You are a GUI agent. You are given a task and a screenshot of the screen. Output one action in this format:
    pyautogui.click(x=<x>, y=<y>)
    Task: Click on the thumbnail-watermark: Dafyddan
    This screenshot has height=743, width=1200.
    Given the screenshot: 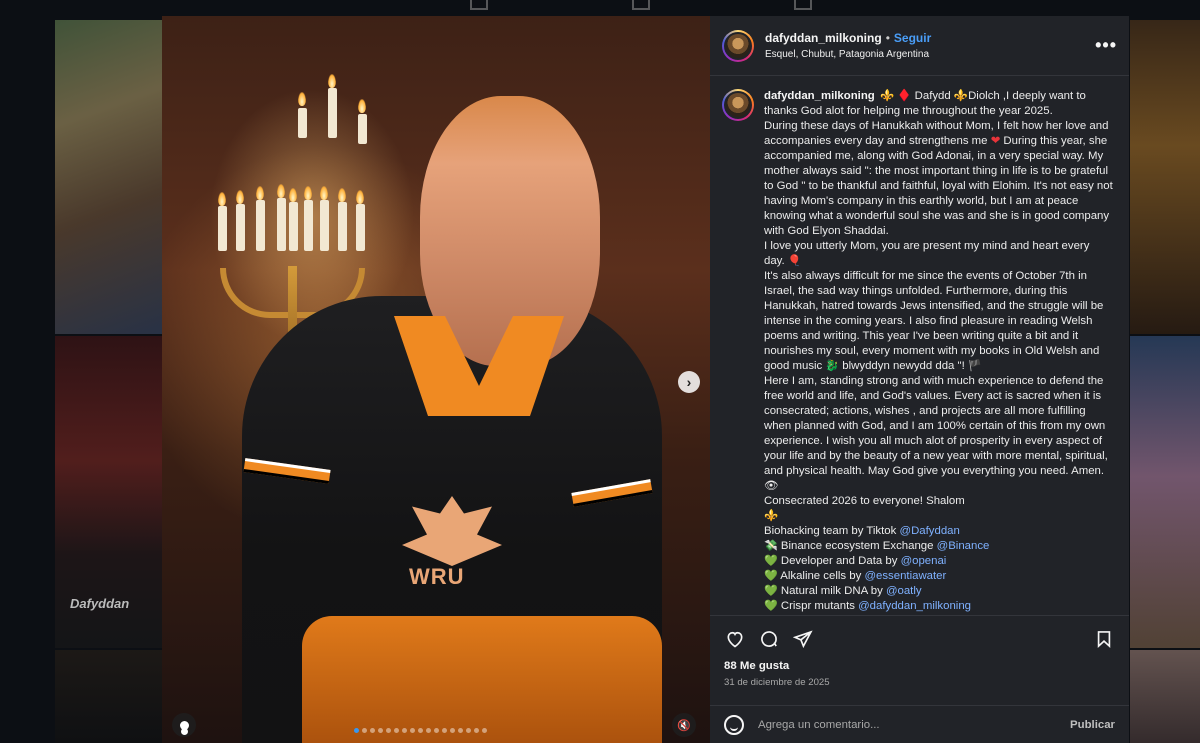 What is the action you would take?
    pyautogui.click(x=100, y=603)
    